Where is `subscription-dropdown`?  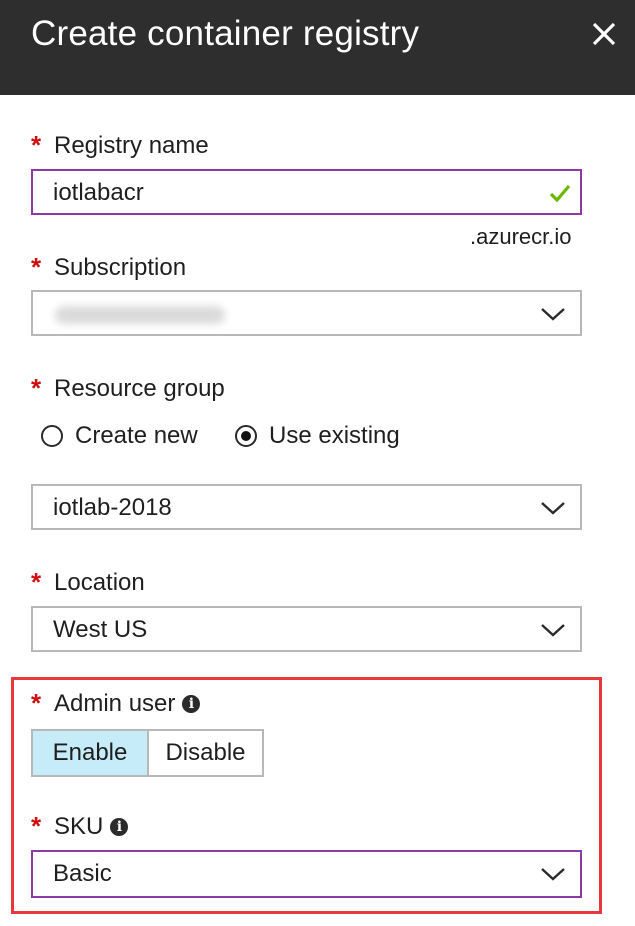 subscription-dropdown is located at coordinates (306, 313).